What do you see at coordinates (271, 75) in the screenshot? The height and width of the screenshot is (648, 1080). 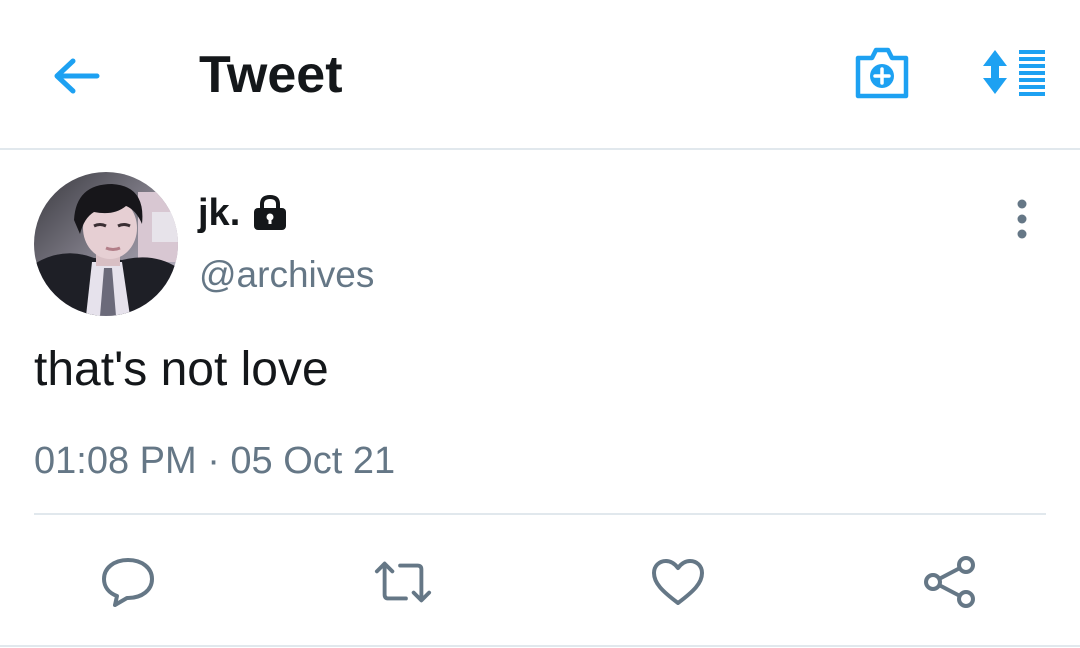 I see `page-title: Tweet` at bounding box center [271, 75].